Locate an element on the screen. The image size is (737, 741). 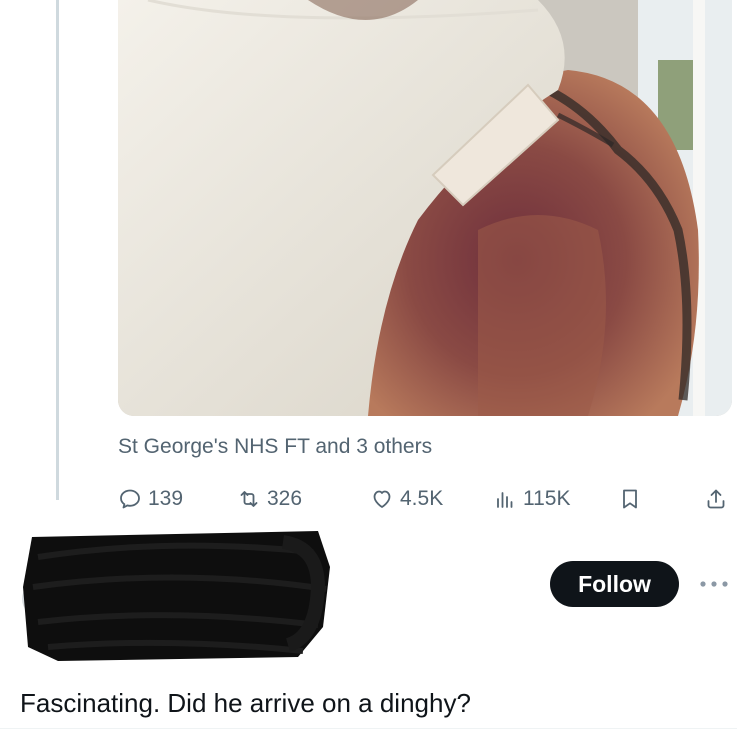
tweet-action-bar: 139 326 4.5K 115K is located at coordinates (425, 499).